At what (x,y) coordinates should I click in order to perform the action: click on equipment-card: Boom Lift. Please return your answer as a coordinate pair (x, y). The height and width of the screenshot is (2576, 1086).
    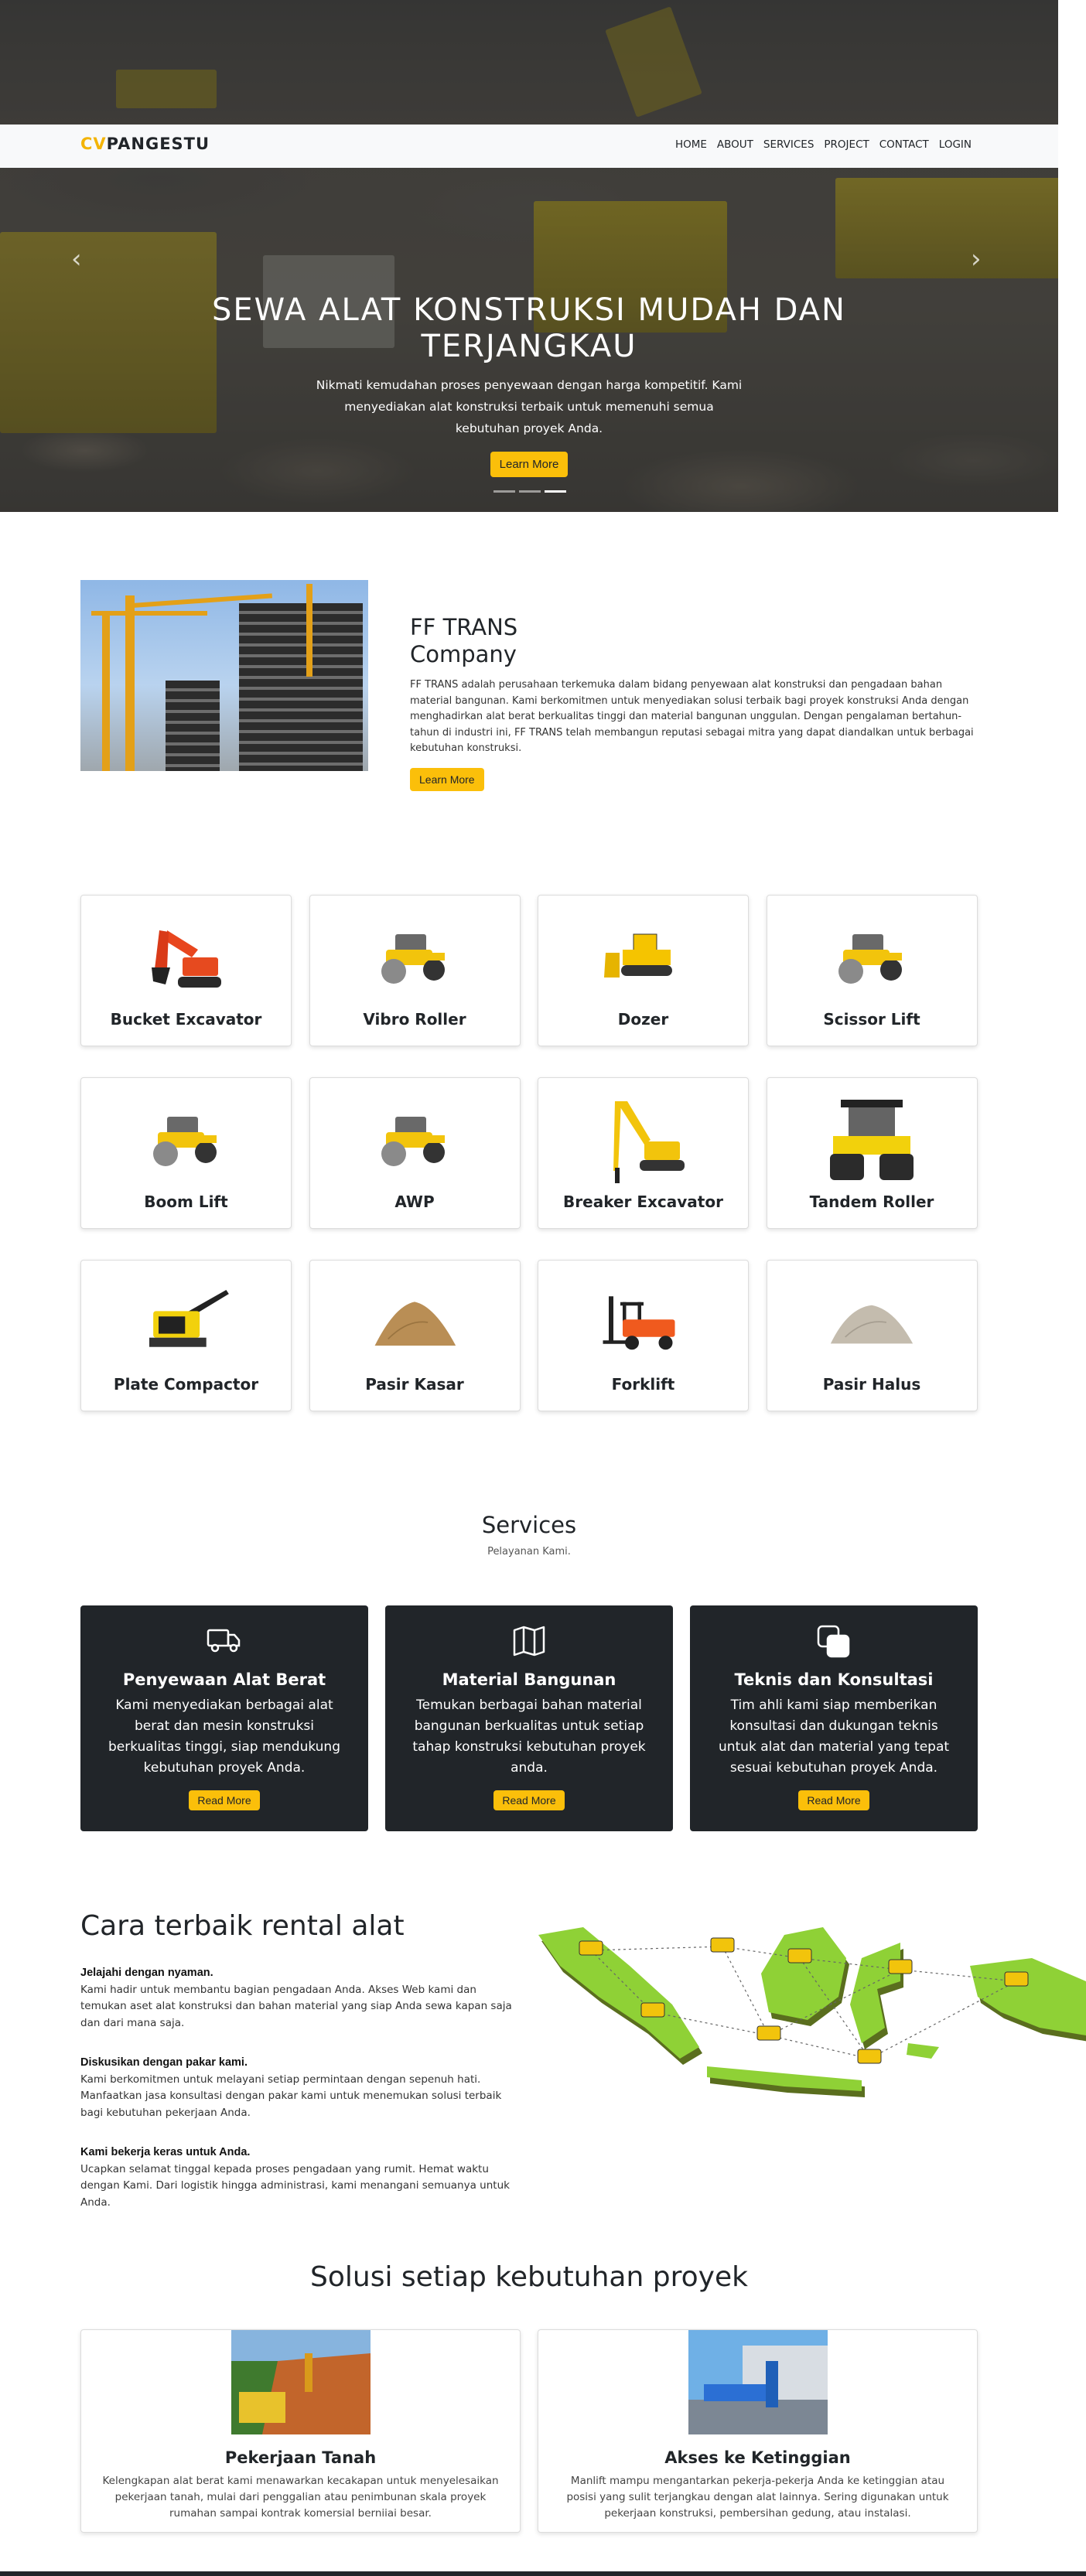
    Looking at the image, I should click on (186, 1153).